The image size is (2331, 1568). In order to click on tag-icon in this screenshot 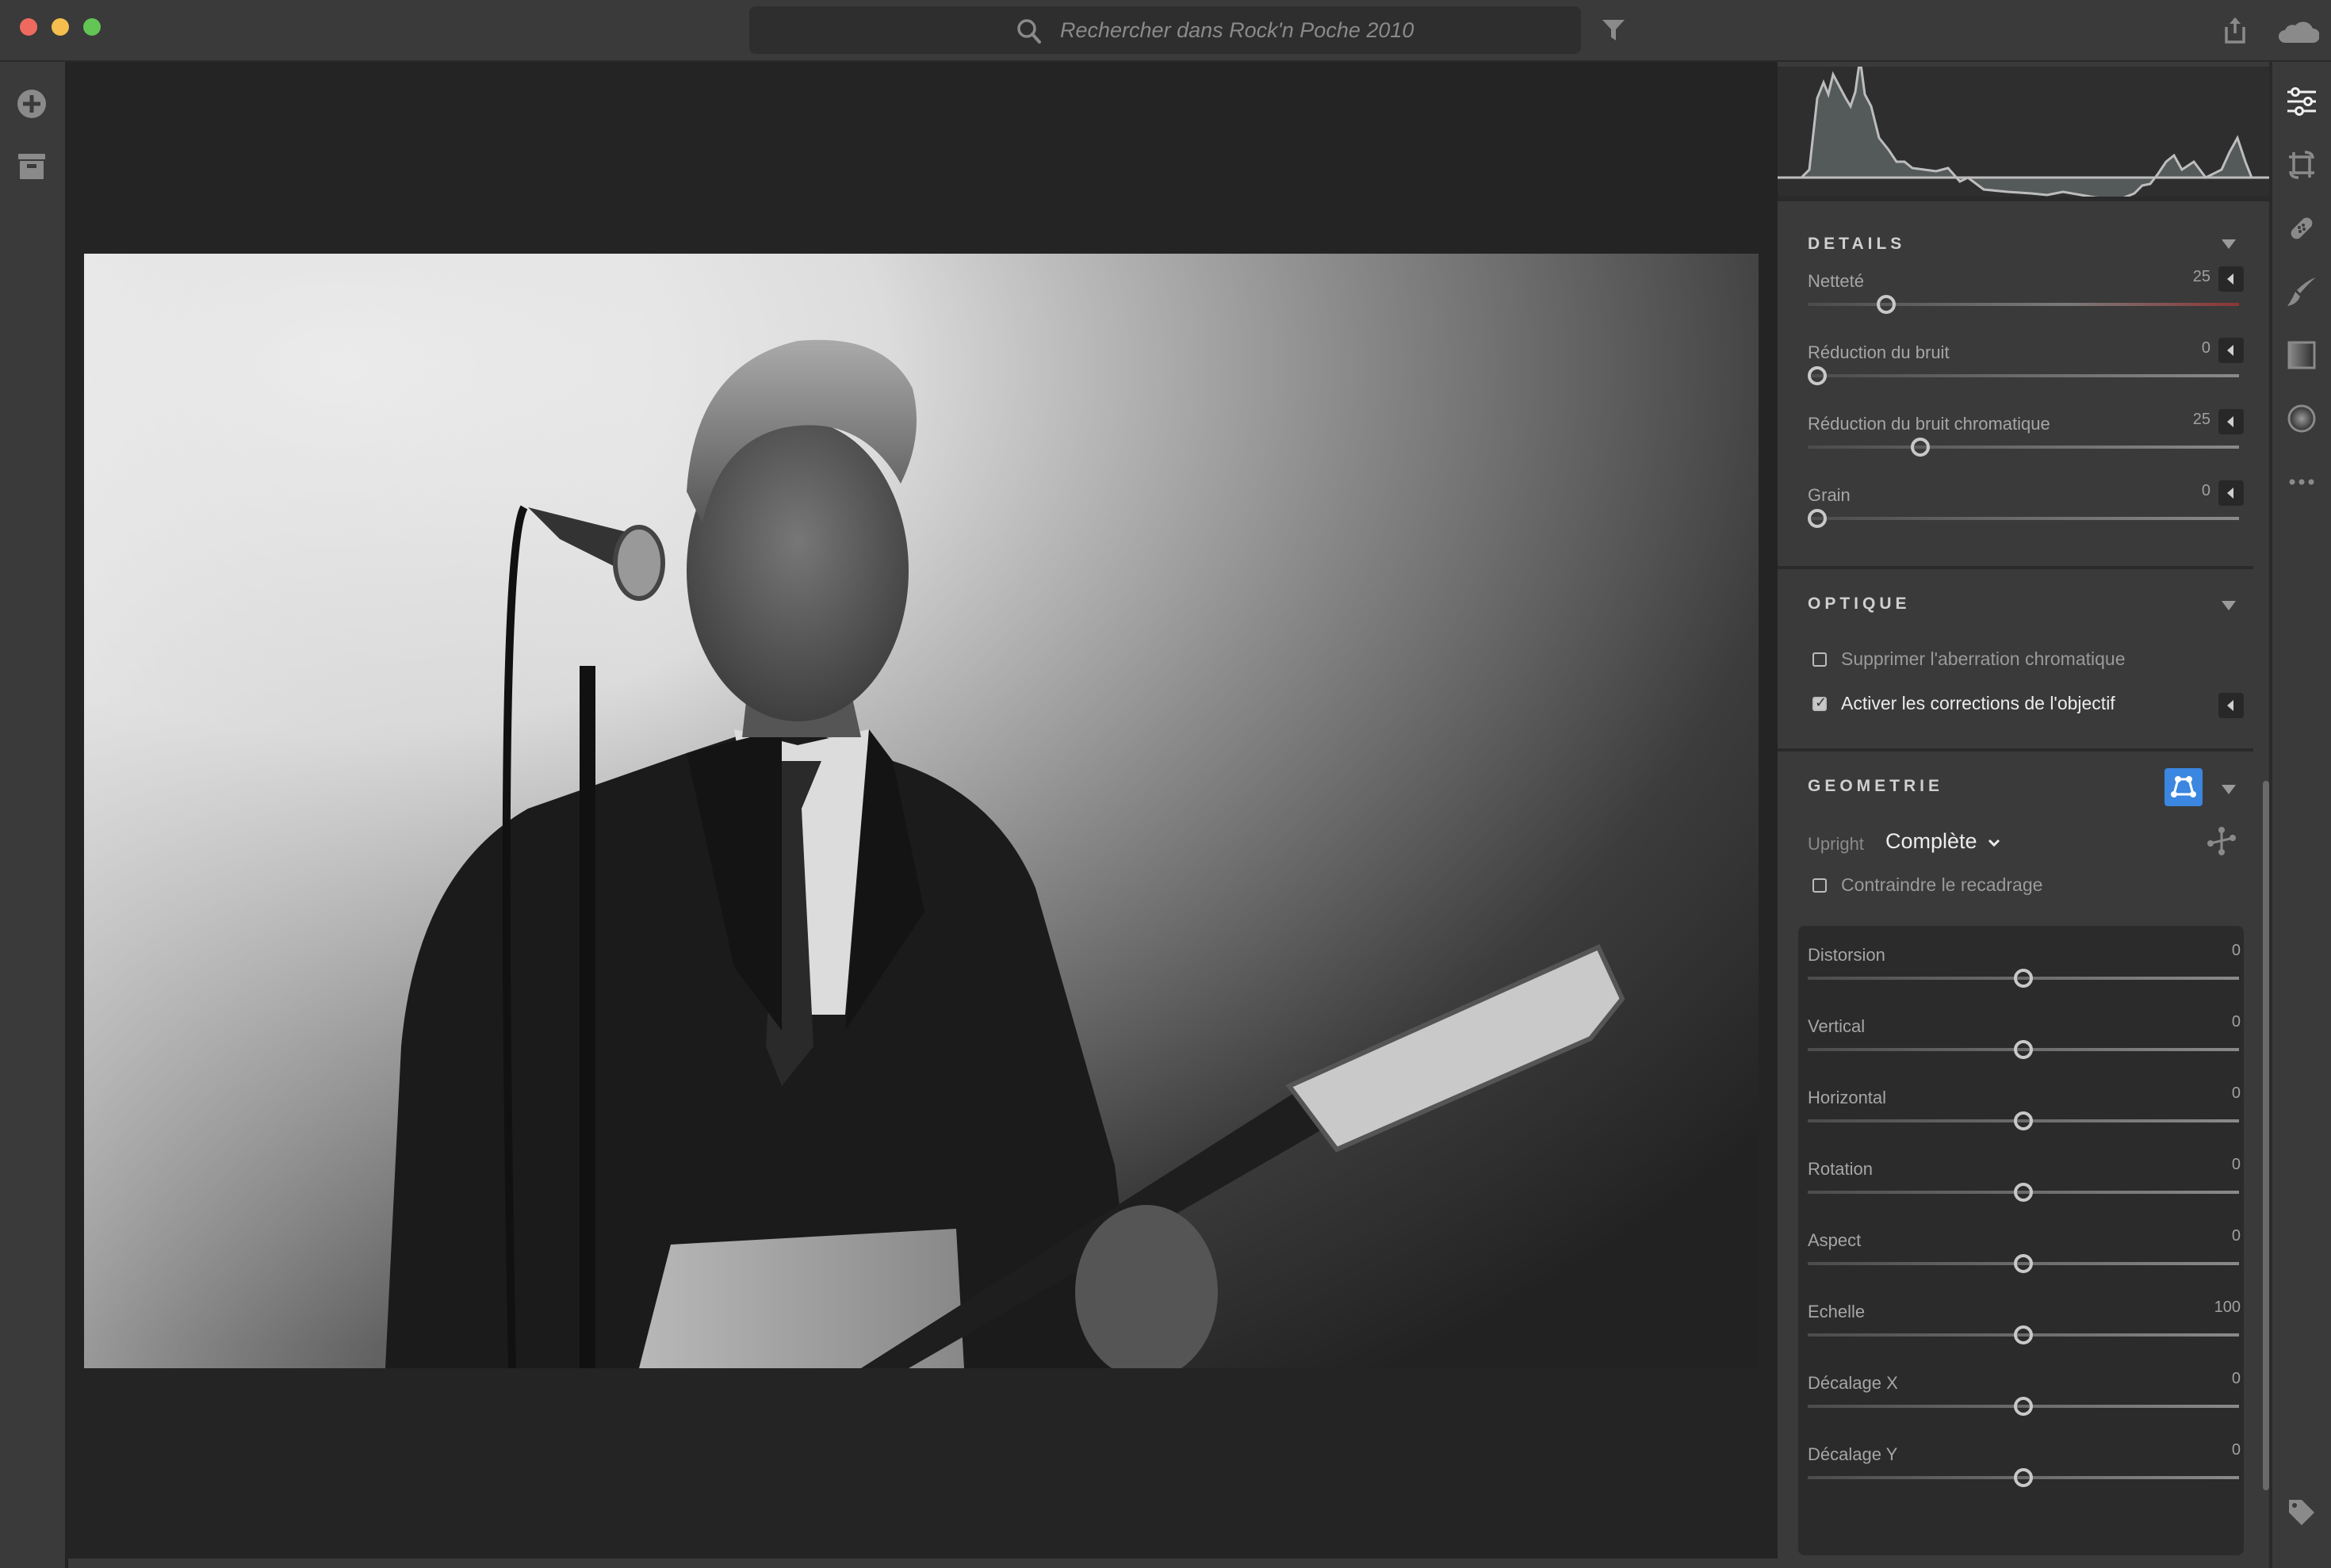, I will do `click(2302, 1512)`.